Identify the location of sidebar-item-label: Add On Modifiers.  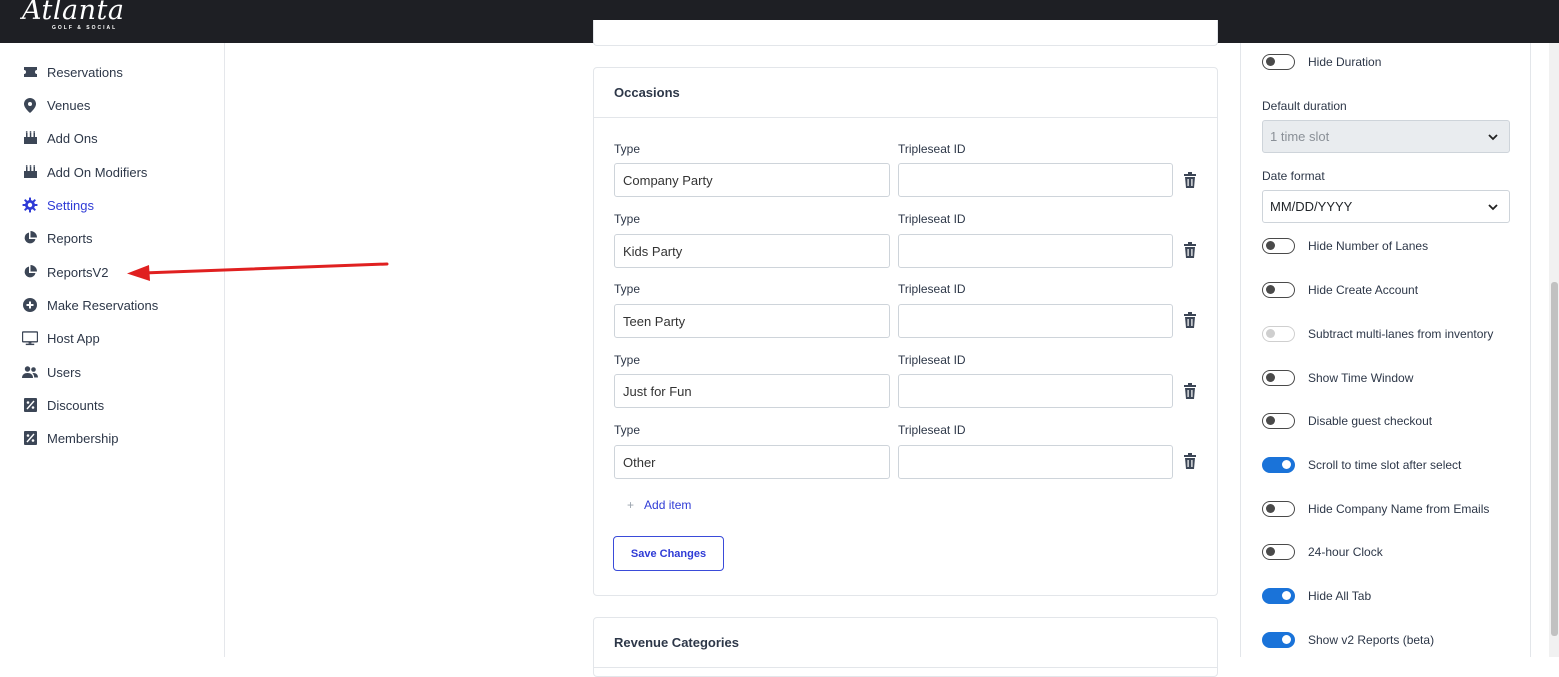
(97, 172).